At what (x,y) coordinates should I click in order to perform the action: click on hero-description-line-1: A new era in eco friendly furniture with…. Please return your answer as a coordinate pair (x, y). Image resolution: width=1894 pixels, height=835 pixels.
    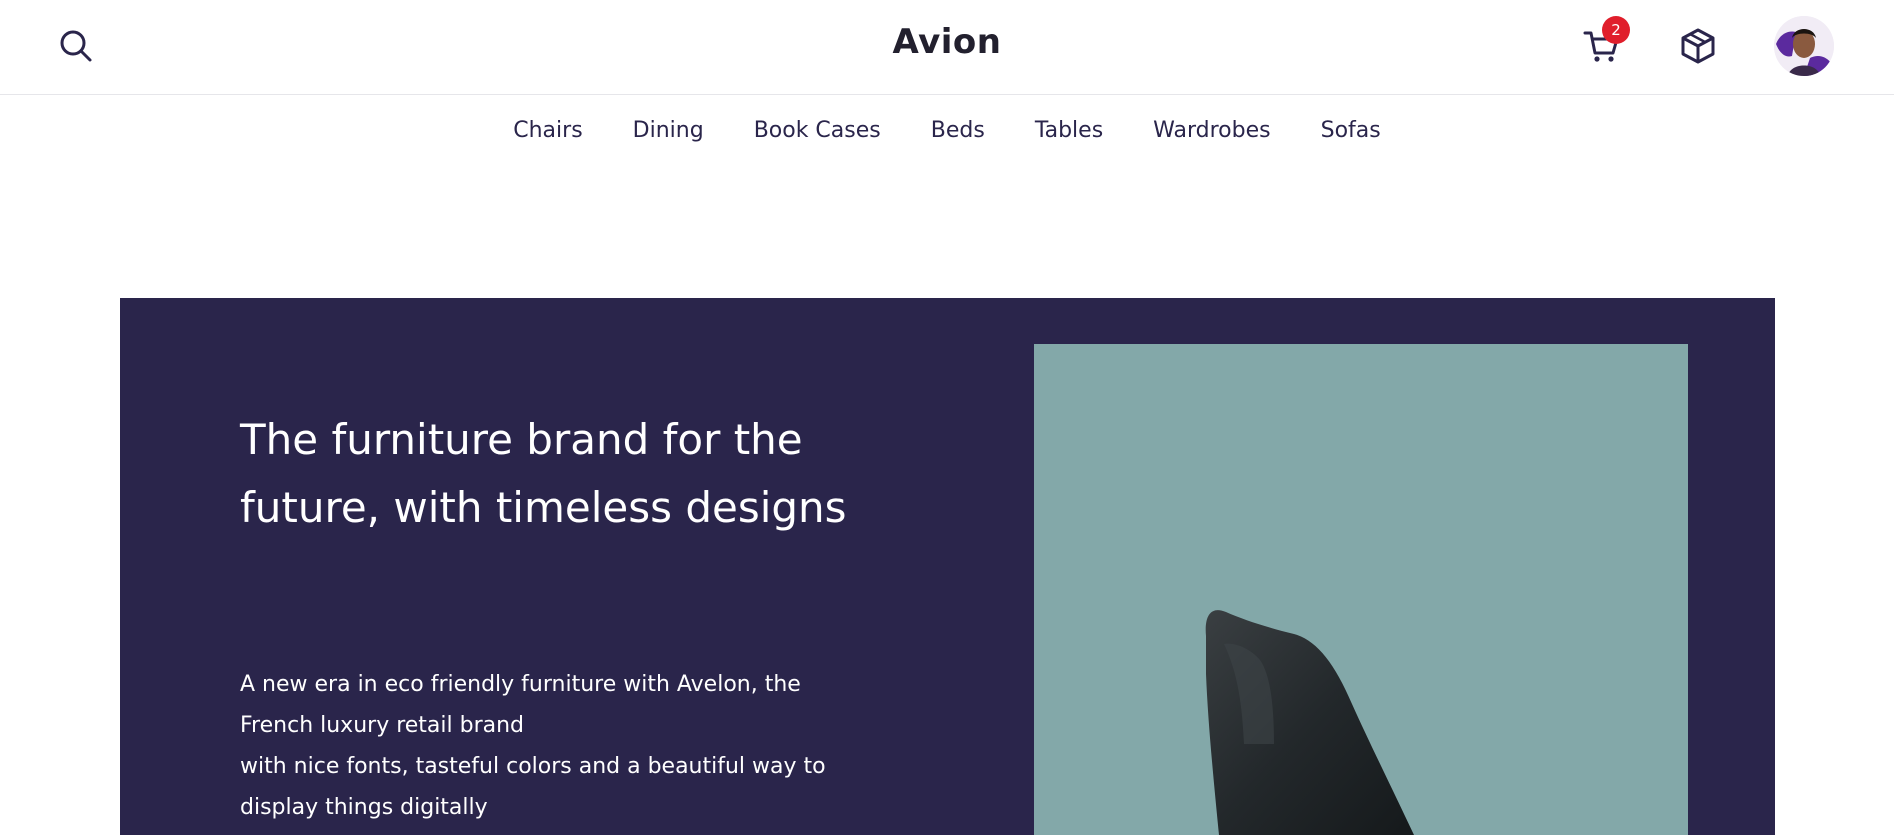
    Looking at the image, I should click on (520, 705).